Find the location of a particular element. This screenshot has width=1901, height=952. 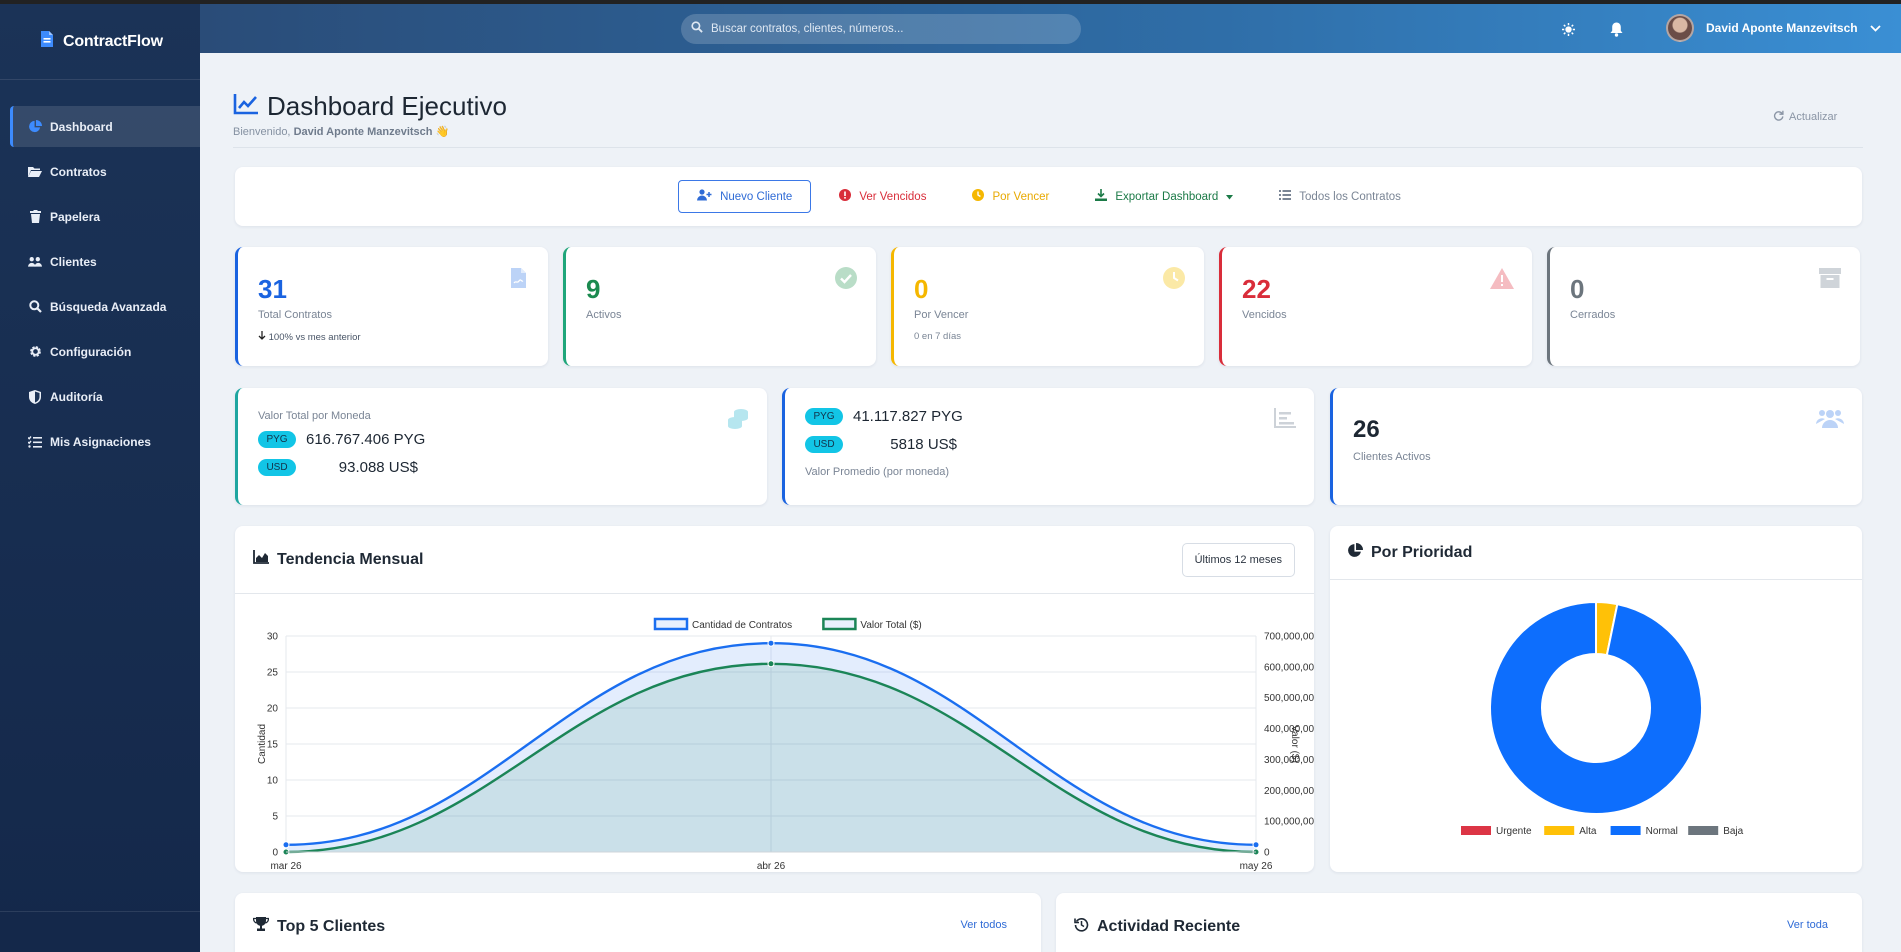

range-selector-button: Últimos 12 meses is located at coordinates (1238, 560).